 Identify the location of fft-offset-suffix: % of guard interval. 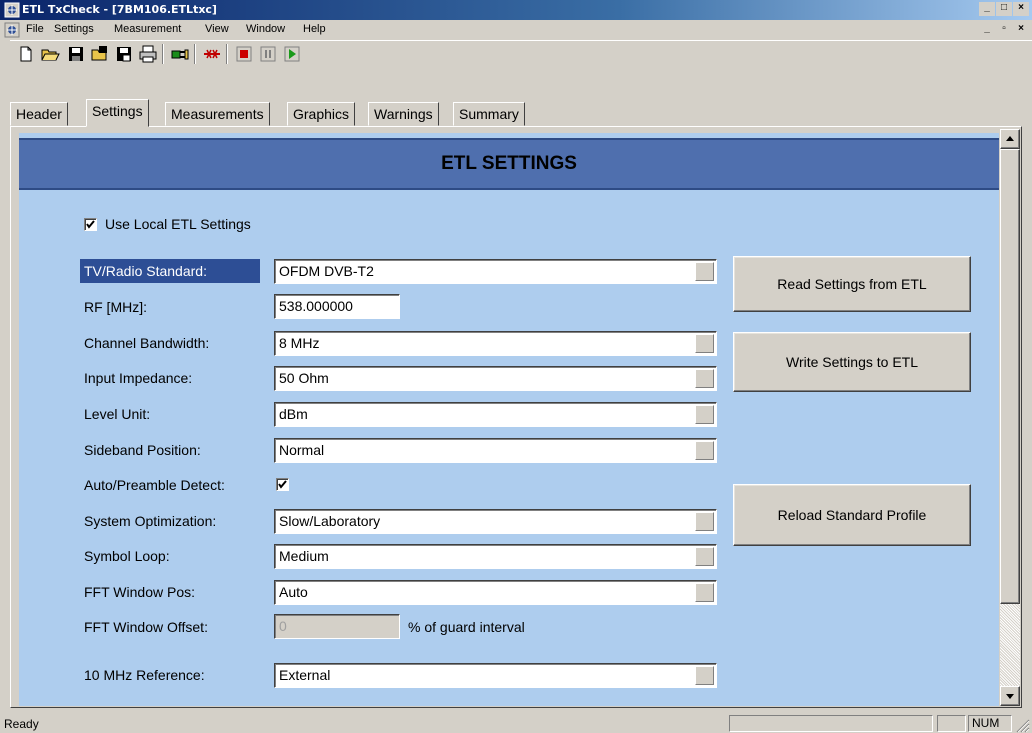
(466, 627).